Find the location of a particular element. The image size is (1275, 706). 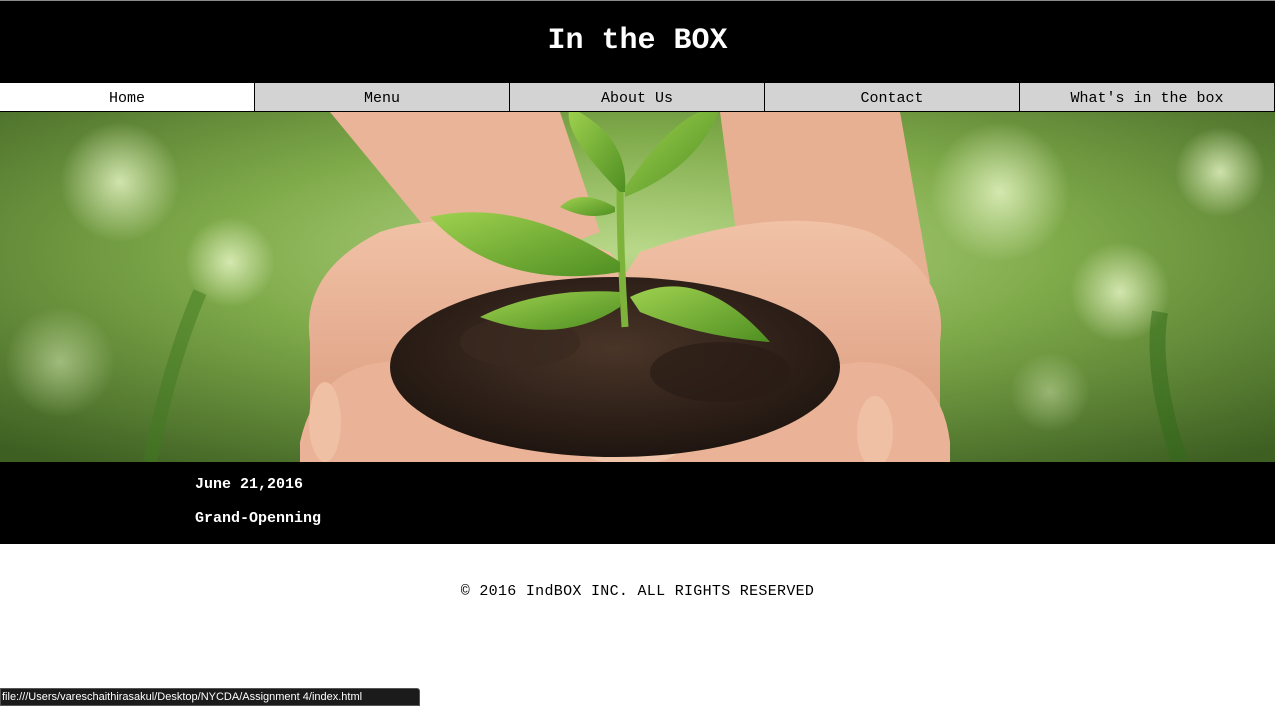

news-banner: June 21,2016 Grand-Openning is located at coordinates (637, 503).